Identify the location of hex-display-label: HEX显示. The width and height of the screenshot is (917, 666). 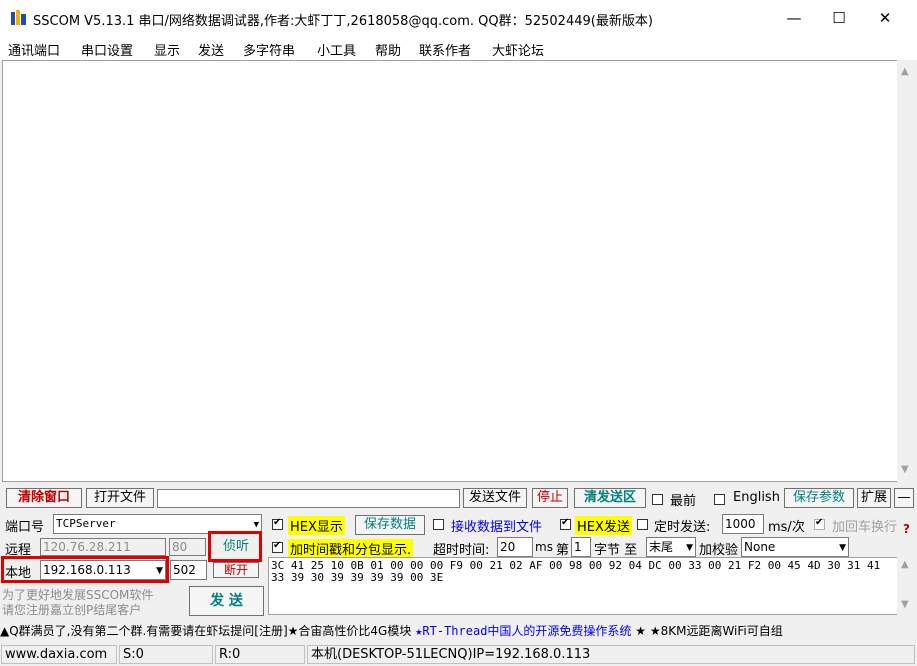
(316, 525).